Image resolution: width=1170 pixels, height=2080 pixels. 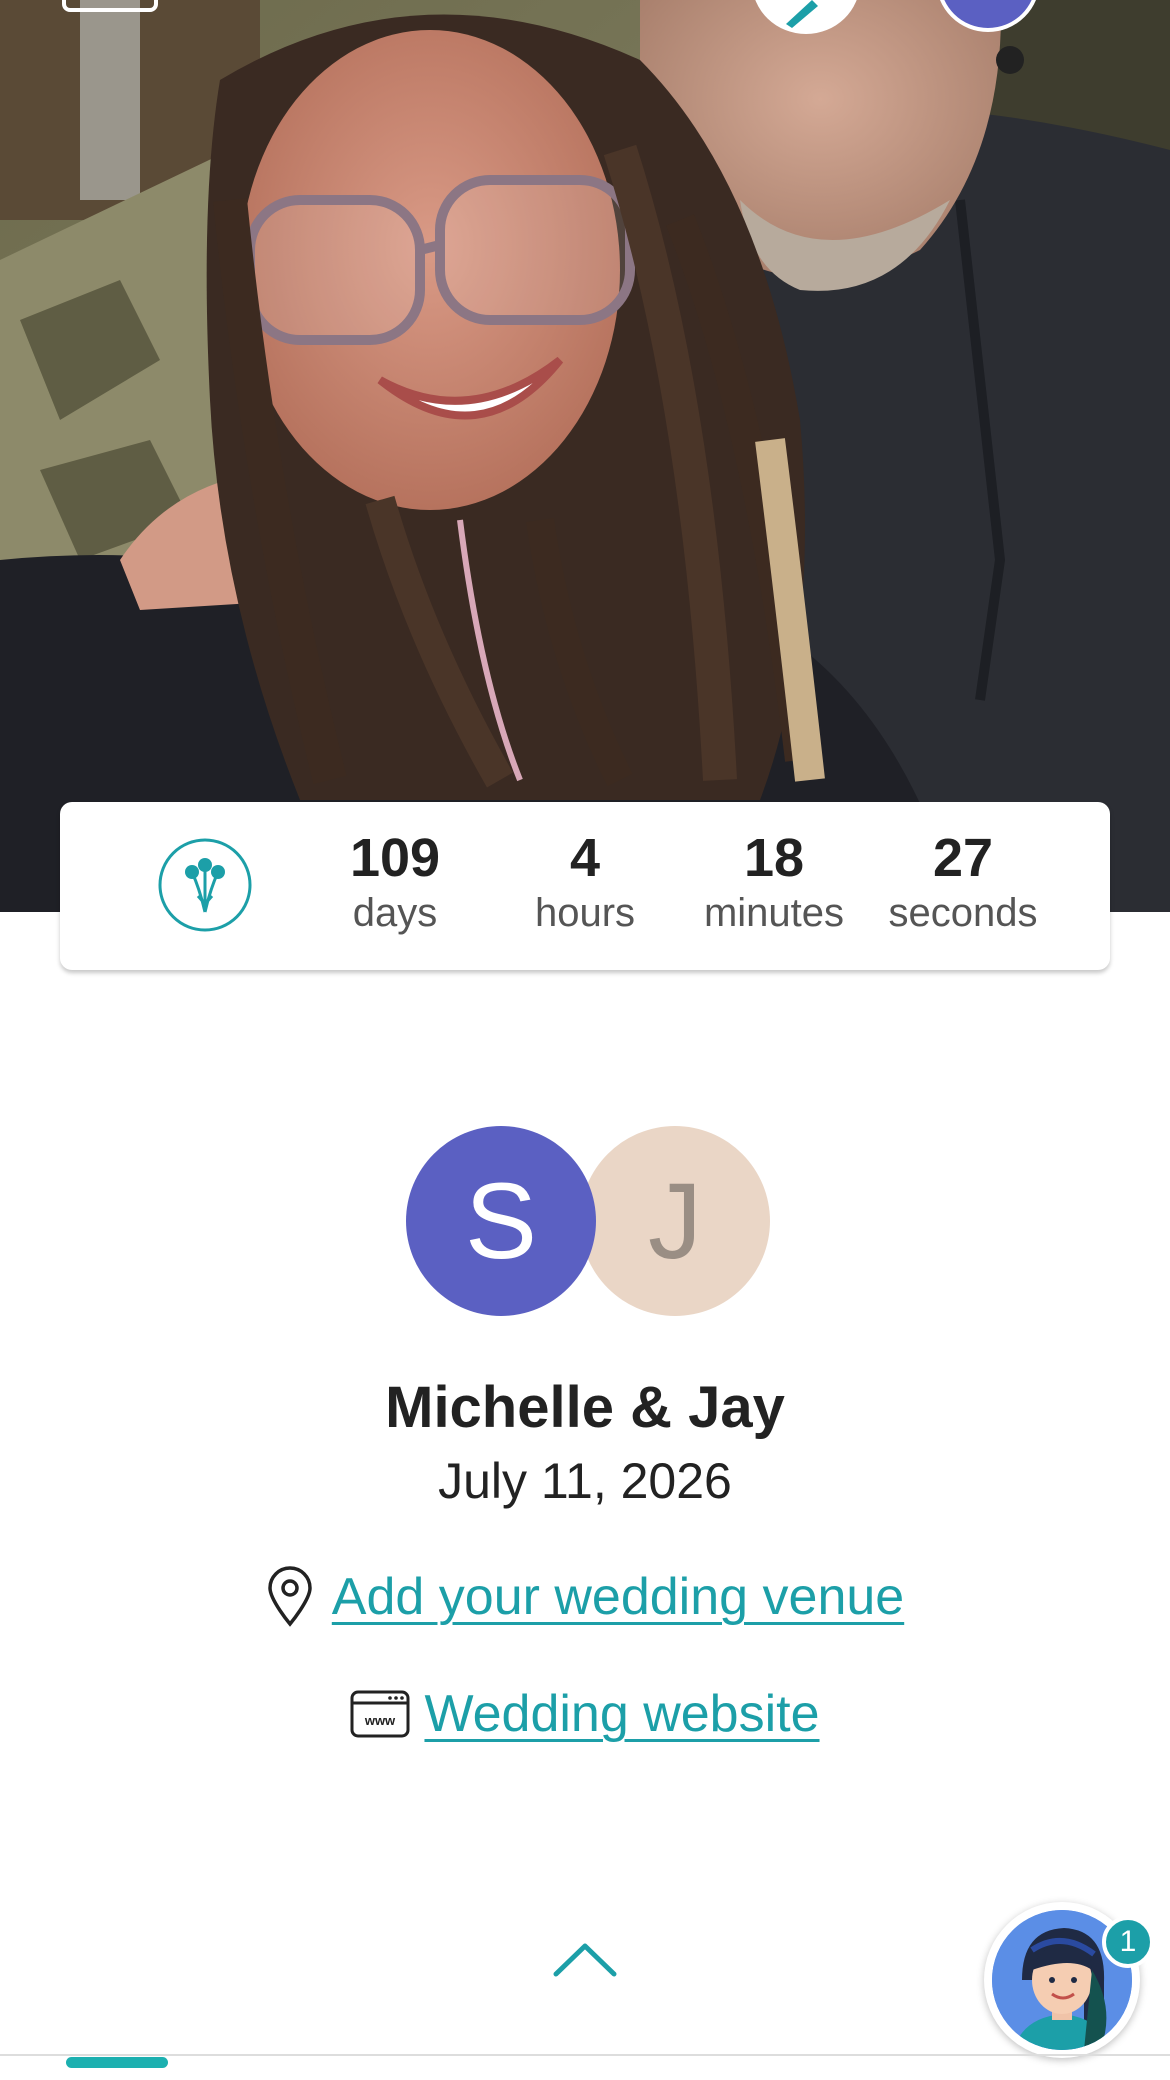 What do you see at coordinates (675, 1221) in the screenshot?
I see `partner-avatar: J` at bounding box center [675, 1221].